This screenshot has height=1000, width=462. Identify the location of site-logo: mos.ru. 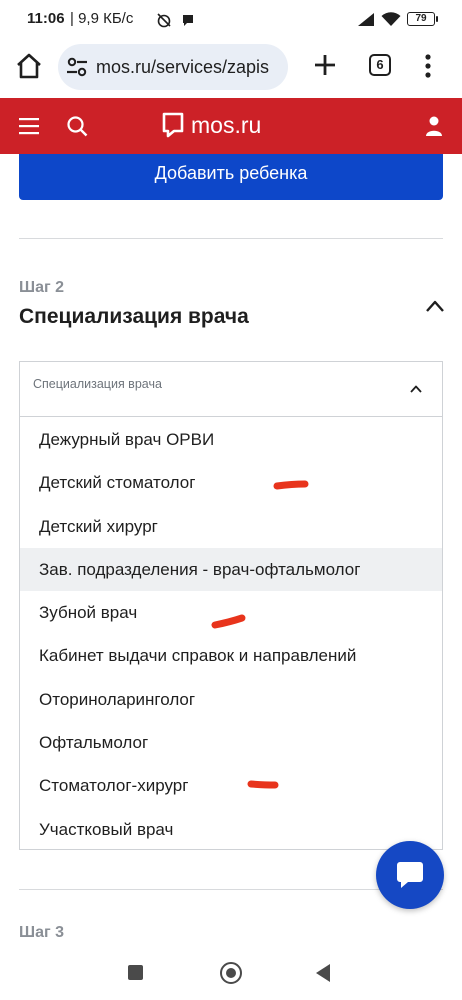
(211, 125).